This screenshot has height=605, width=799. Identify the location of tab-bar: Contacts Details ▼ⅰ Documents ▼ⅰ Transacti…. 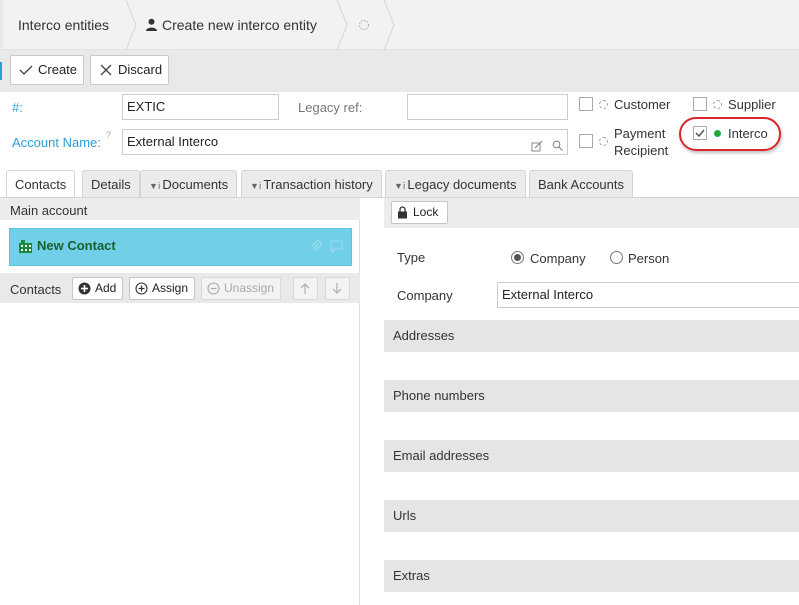
(320, 184).